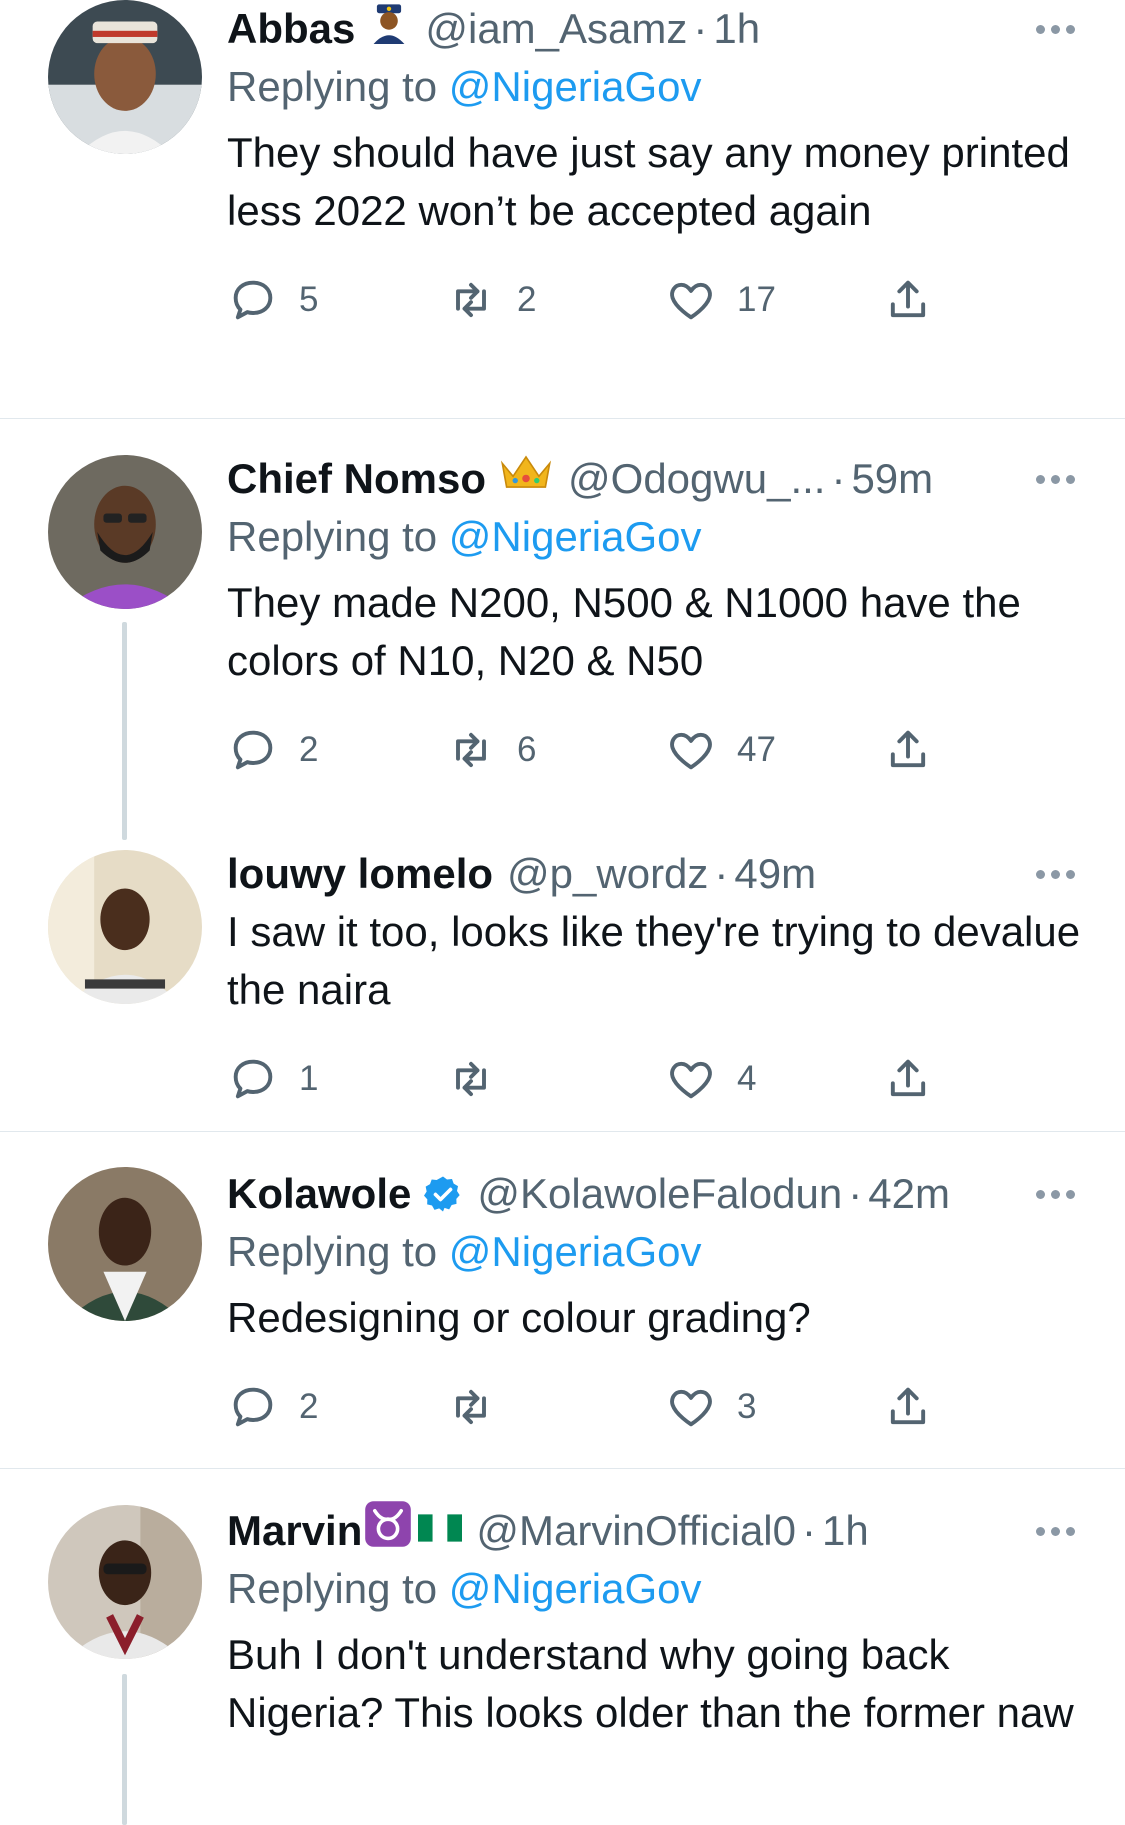  Describe the element at coordinates (710, 1079) in the screenshot. I see `like-button: 4` at that location.